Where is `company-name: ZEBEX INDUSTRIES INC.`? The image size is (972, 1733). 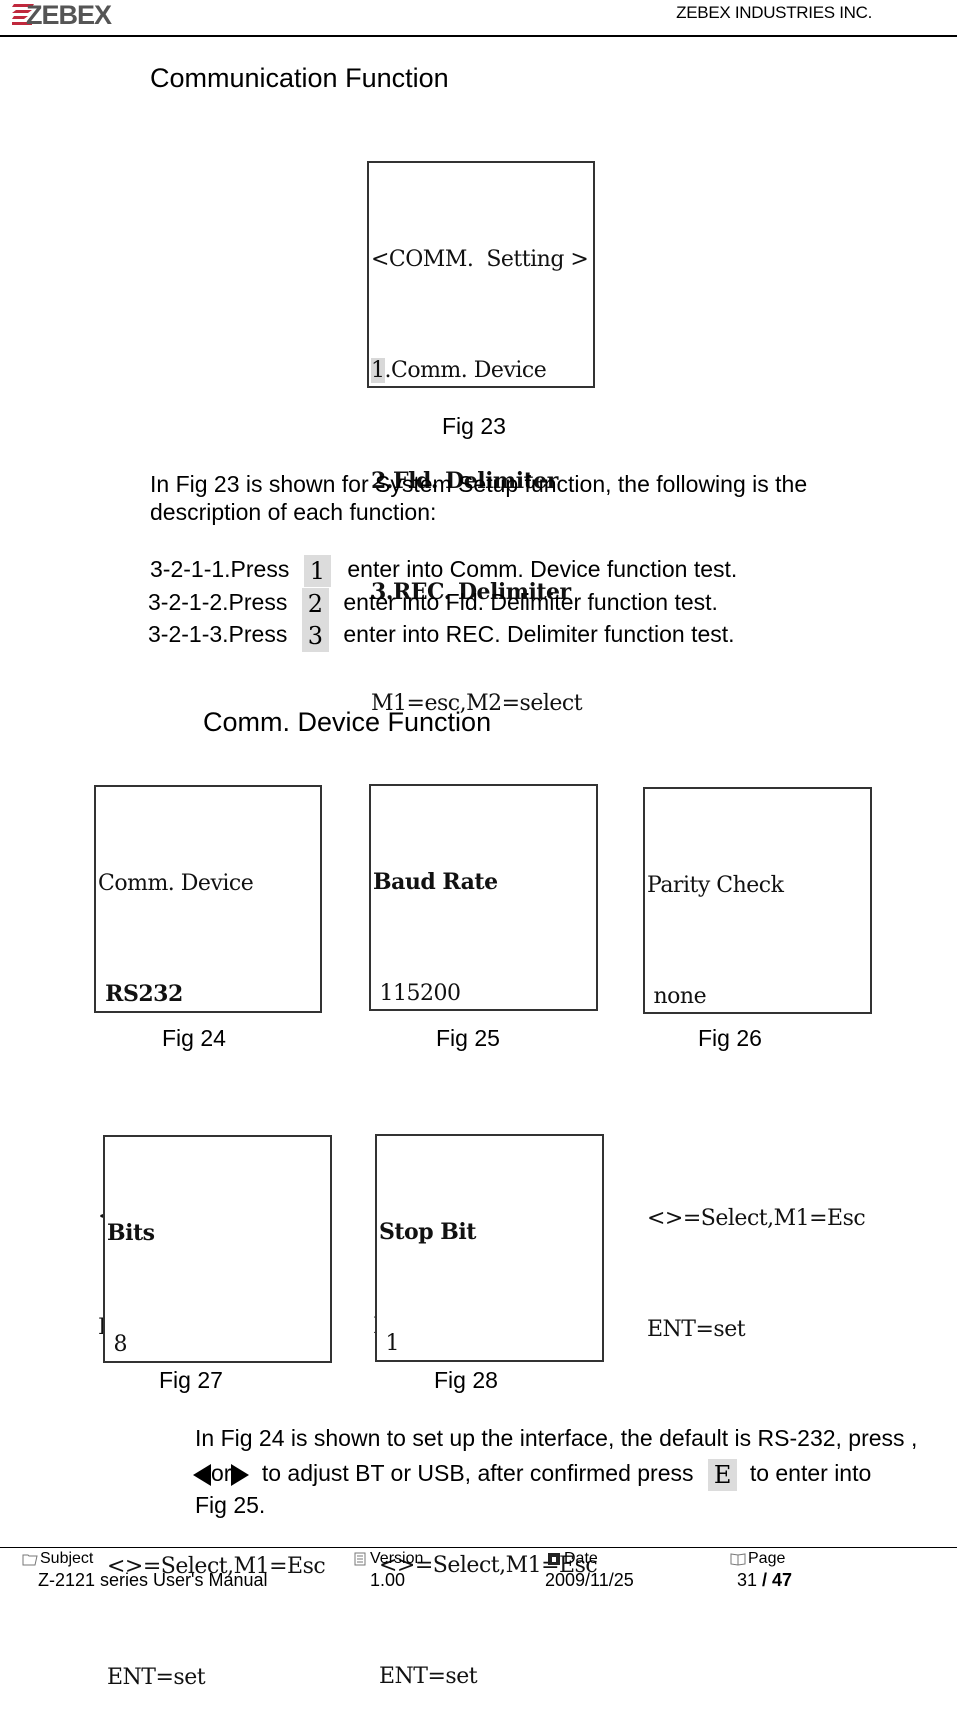
company-name: ZEBEX INDUSTRIES INC. is located at coordinates (774, 12).